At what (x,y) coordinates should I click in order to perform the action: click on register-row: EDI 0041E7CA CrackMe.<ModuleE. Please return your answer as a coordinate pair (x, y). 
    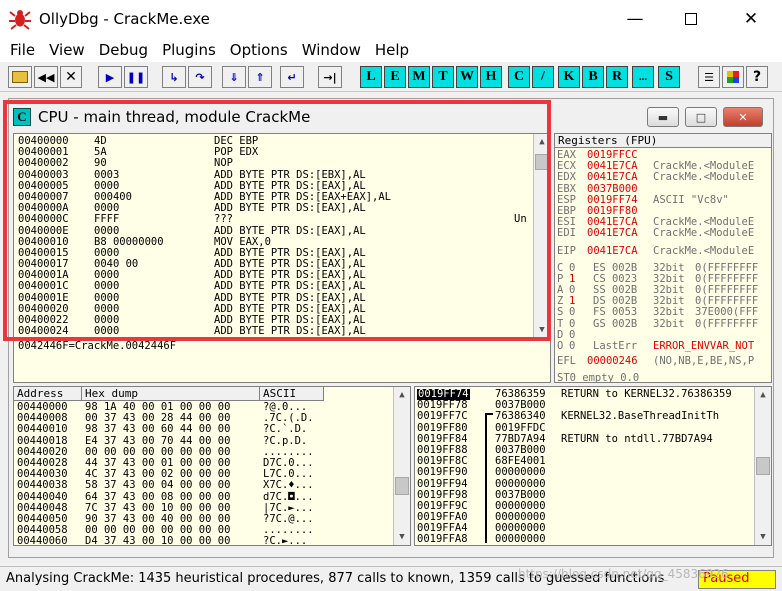
    Looking at the image, I should click on (664, 233).